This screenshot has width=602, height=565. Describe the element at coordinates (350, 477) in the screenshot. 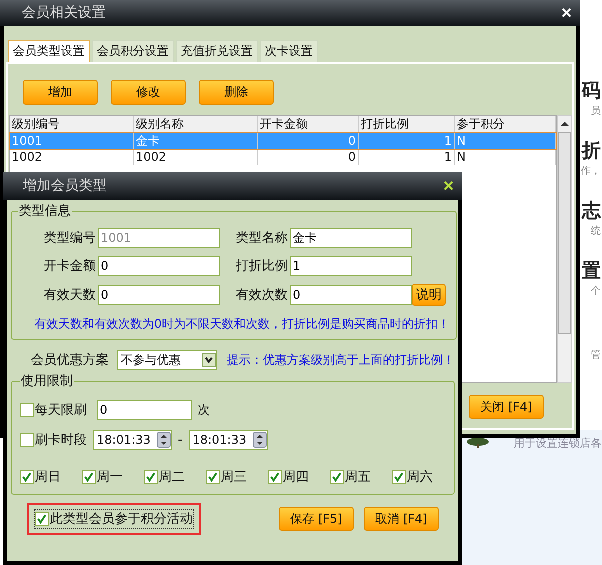

I see `checkbox: 周五` at that location.